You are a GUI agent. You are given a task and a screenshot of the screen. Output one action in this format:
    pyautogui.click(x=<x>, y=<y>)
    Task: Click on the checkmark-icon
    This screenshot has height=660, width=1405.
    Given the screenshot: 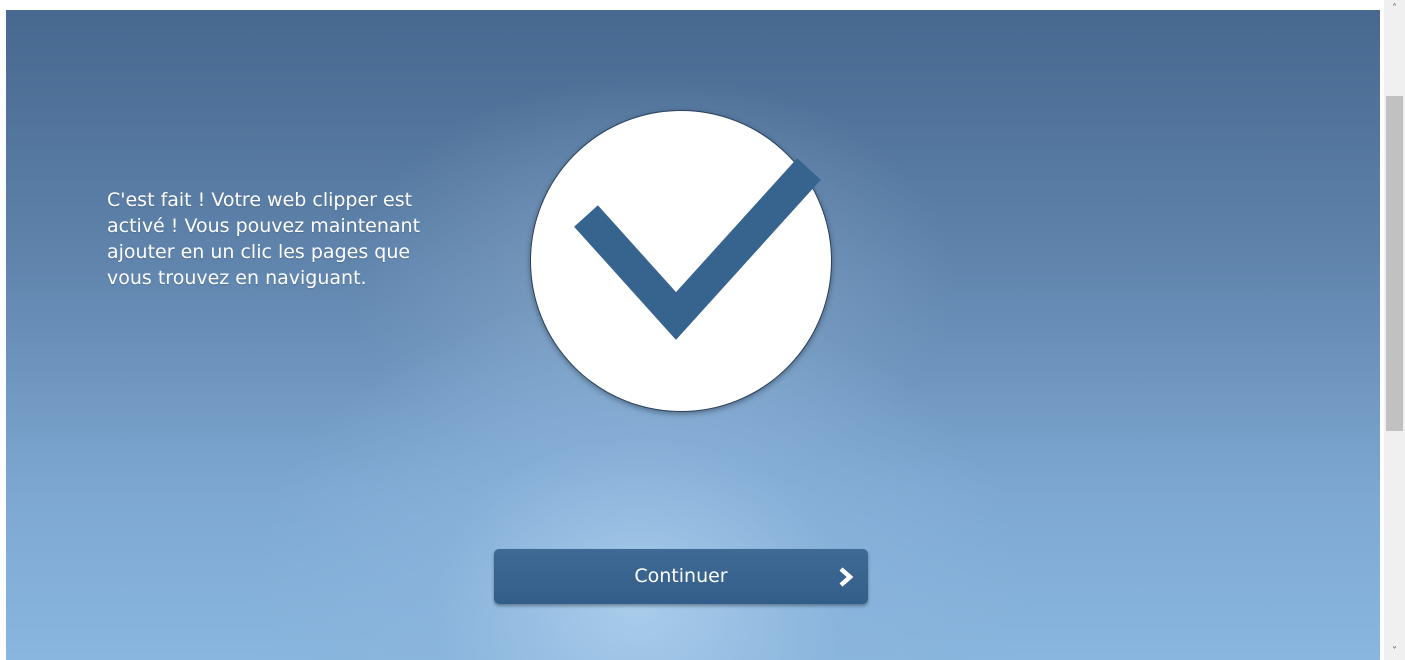 What is the action you would take?
    pyautogui.click(x=697, y=249)
    